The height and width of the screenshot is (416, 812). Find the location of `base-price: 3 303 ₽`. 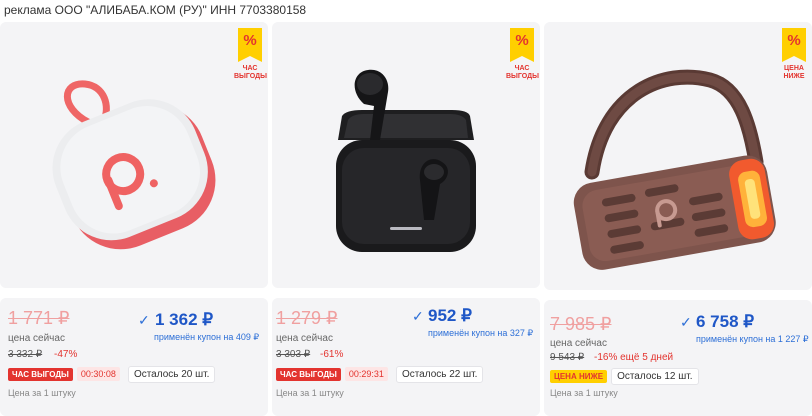

base-price: 3 303 ₽ is located at coordinates (293, 354).